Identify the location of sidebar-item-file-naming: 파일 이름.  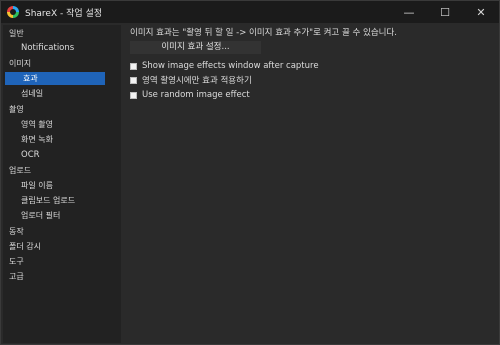
(62, 185).